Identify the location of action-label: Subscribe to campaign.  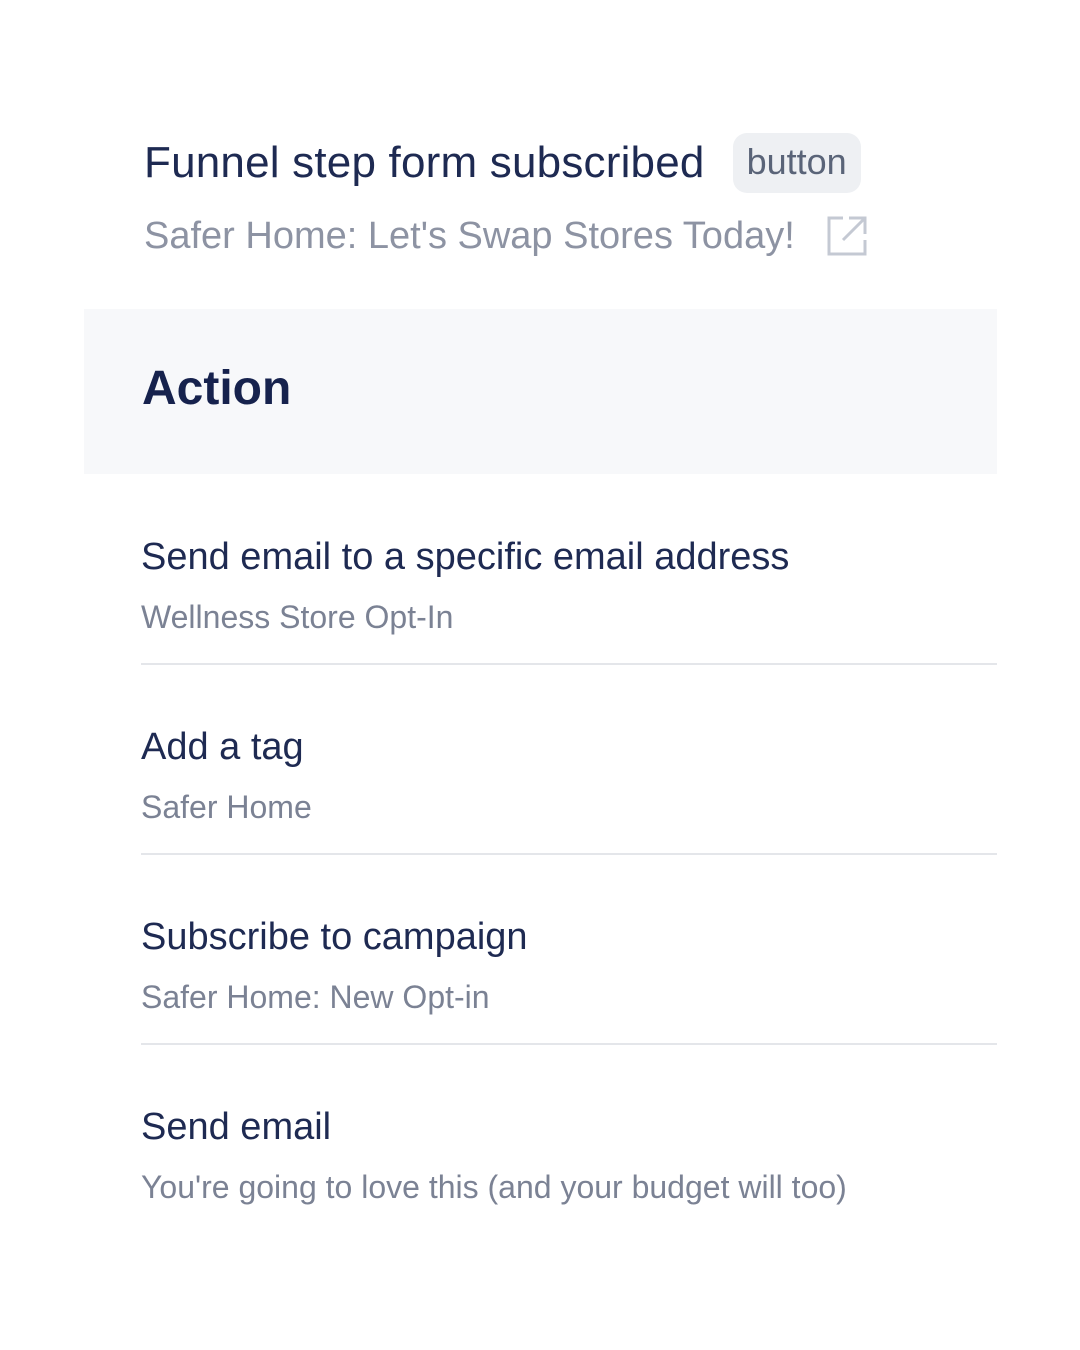
(334, 937).